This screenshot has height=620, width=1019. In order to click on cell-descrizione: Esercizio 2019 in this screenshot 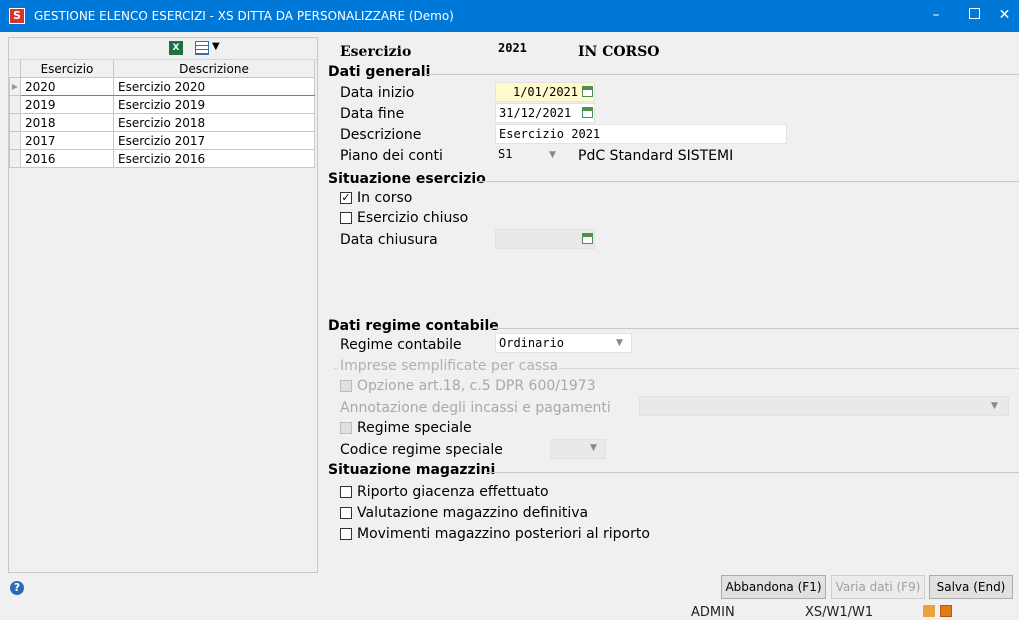, I will do `click(214, 104)`.